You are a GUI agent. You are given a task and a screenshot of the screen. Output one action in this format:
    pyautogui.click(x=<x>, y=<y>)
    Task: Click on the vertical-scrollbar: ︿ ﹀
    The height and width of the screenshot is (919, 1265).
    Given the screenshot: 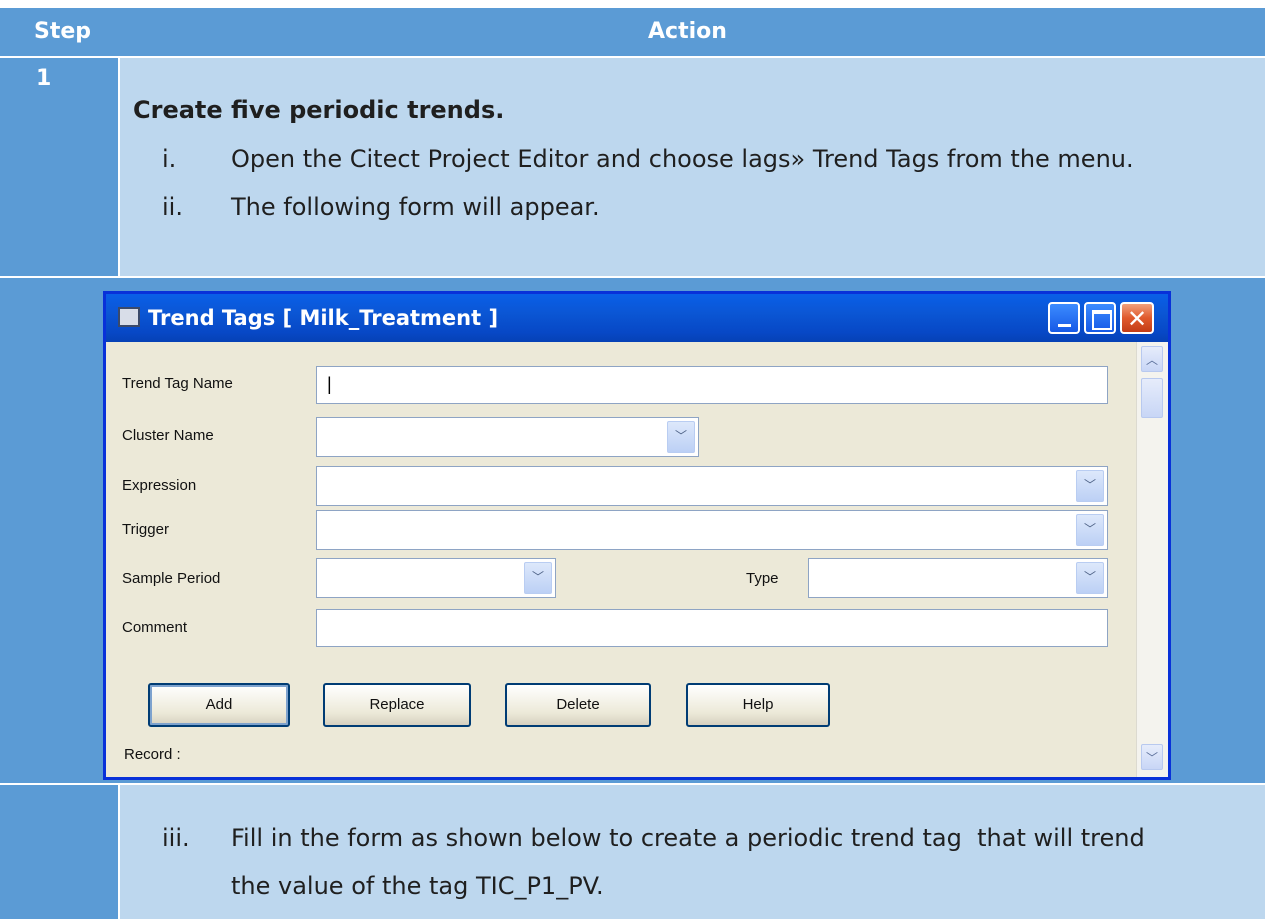 What is the action you would take?
    pyautogui.click(x=1152, y=559)
    